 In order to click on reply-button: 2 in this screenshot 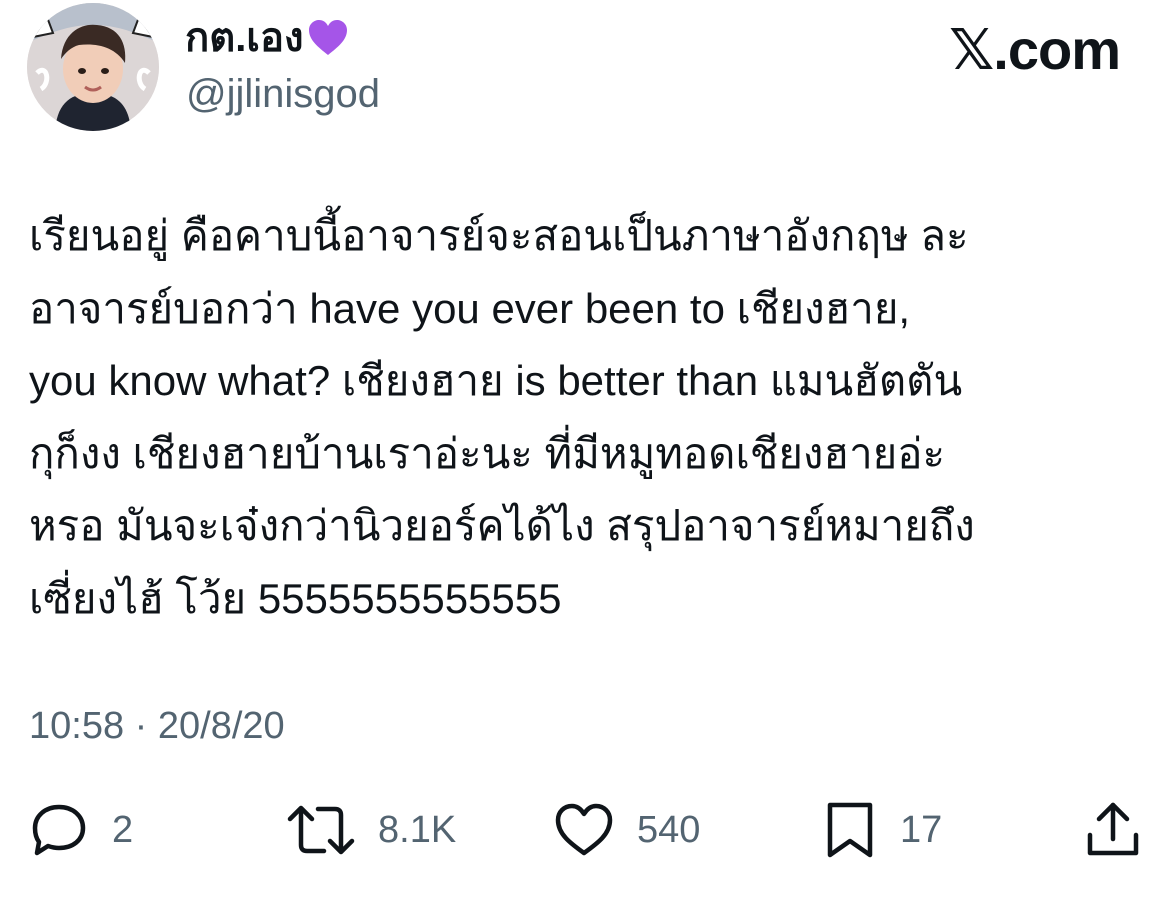, I will do `click(80, 830)`.